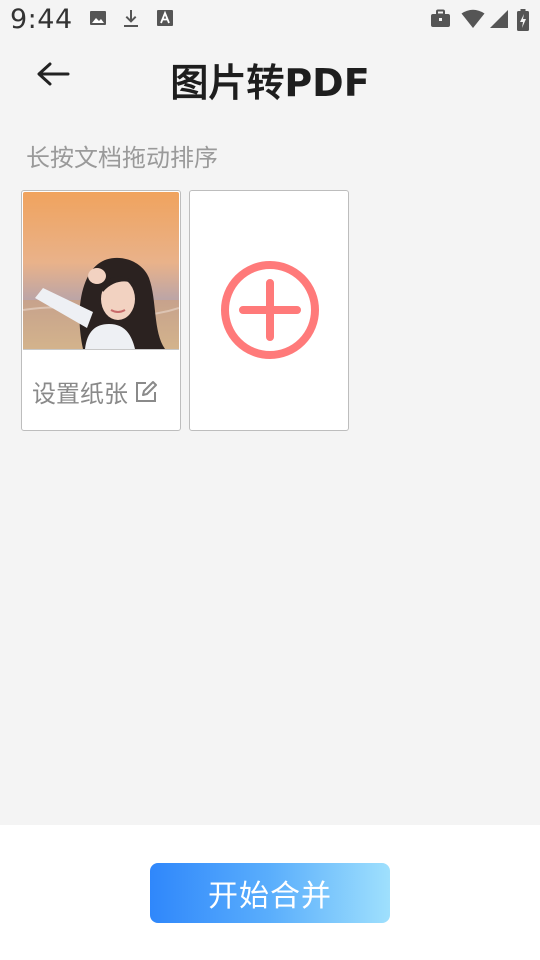  What do you see at coordinates (80, 394) in the screenshot?
I see `paper-setting-label: 设置纸张` at bounding box center [80, 394].